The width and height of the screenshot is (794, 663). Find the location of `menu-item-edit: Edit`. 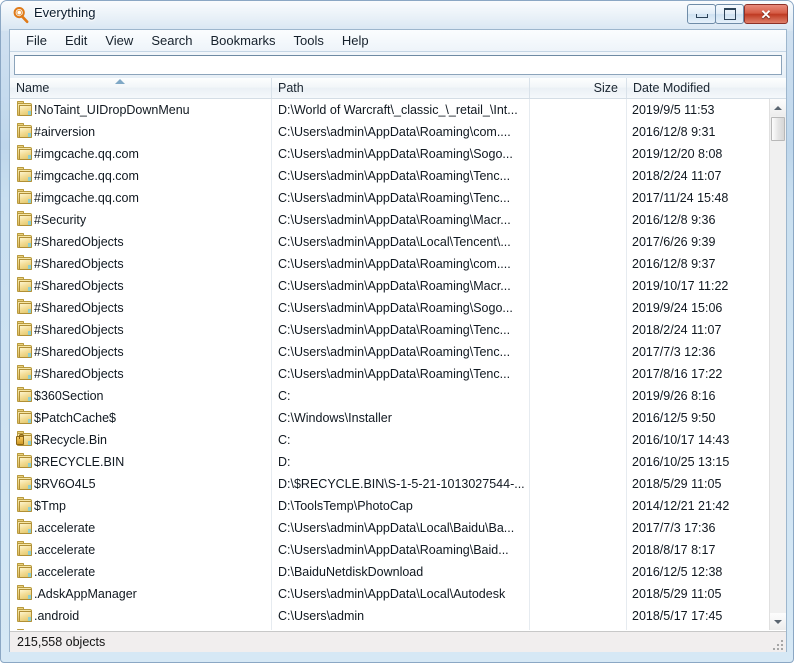

menu-item-edit: Edit is located at coordinates (76, 40).